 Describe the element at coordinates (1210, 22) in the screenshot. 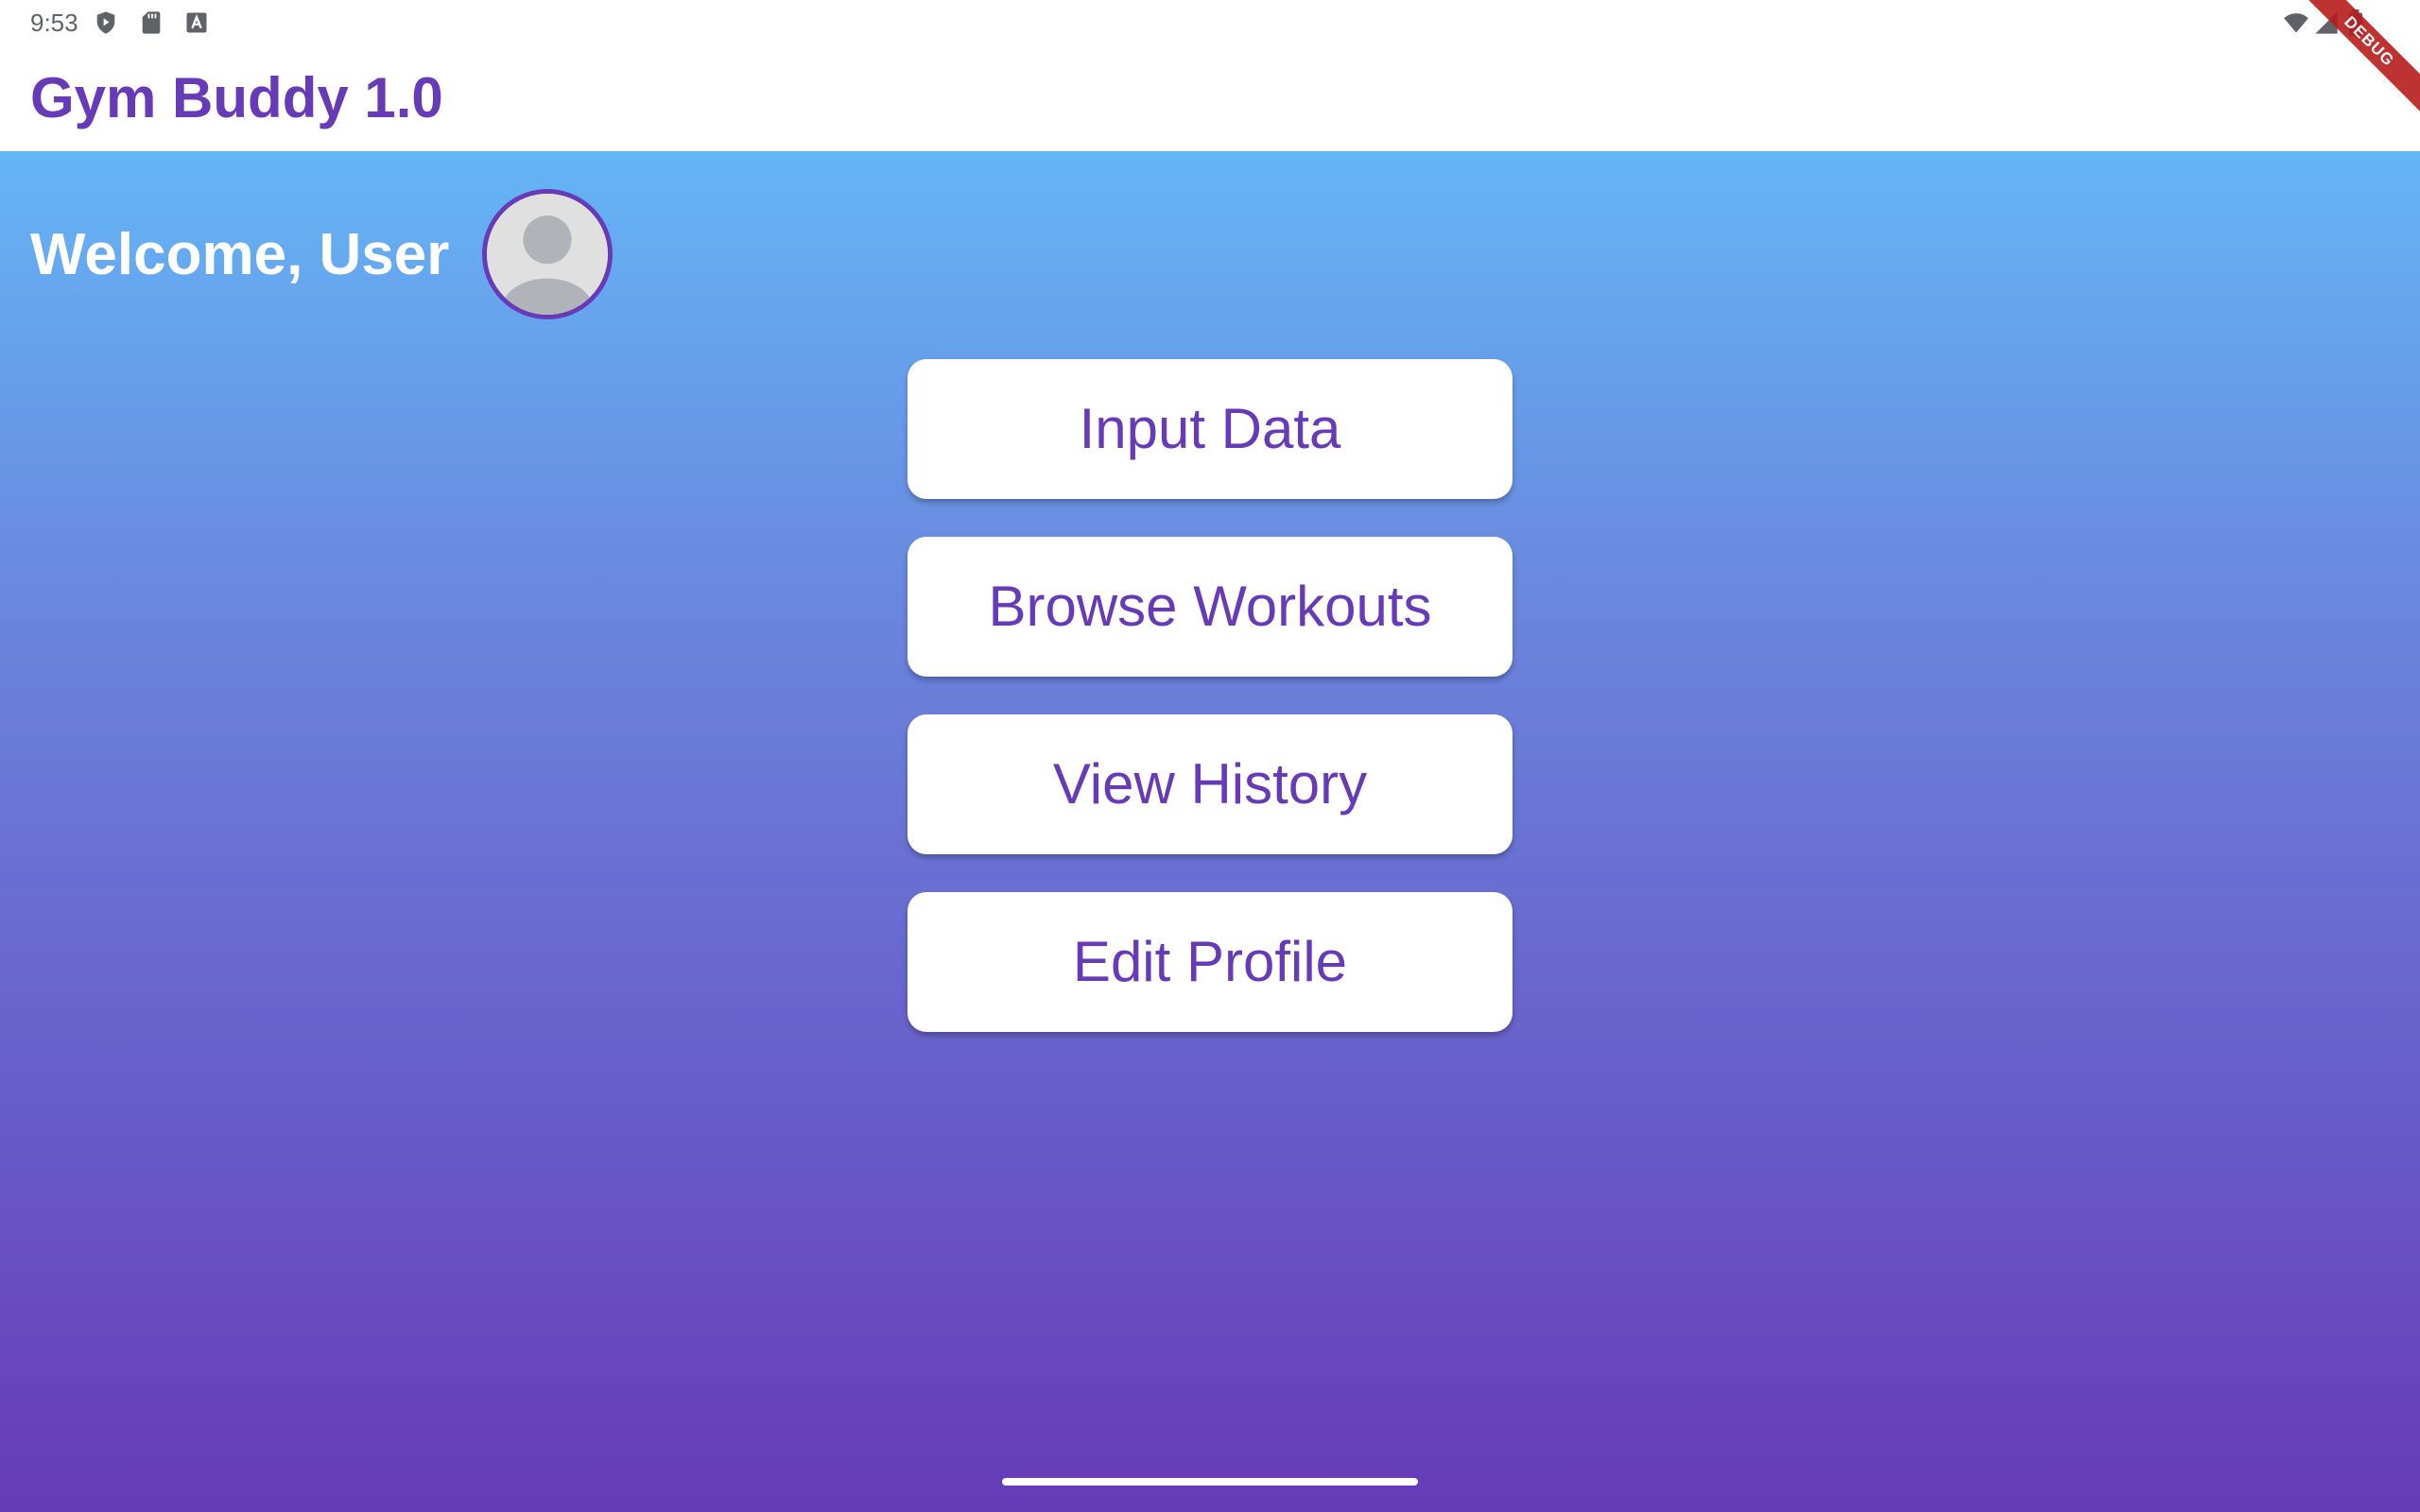

I see `status-bar: 9:53` at that location.